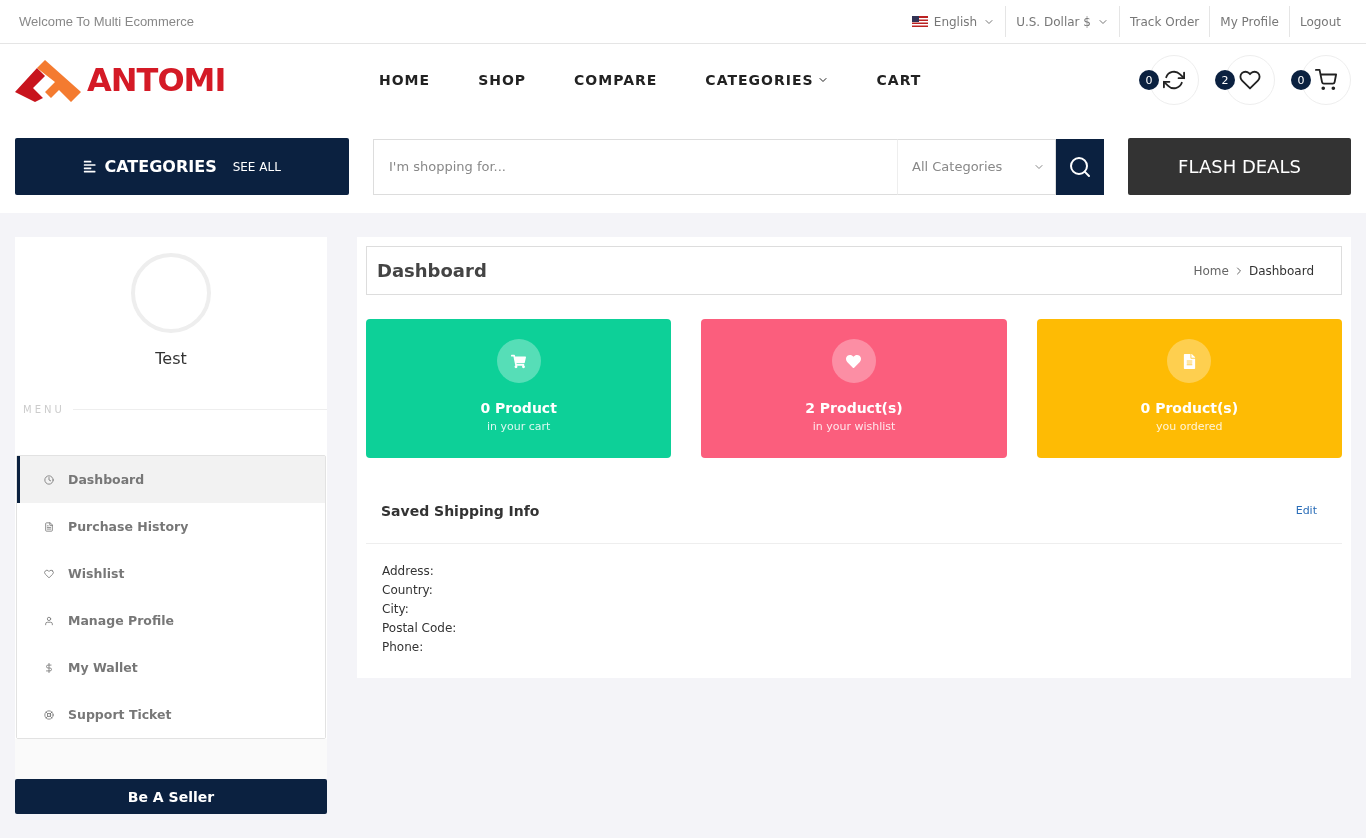 This screenshot has height=838, width=1366. What do you see at coordinates (460, 510) in the screenshot?
I see `section-title: Saved Shipping Info` at bounding box center [460, 510].